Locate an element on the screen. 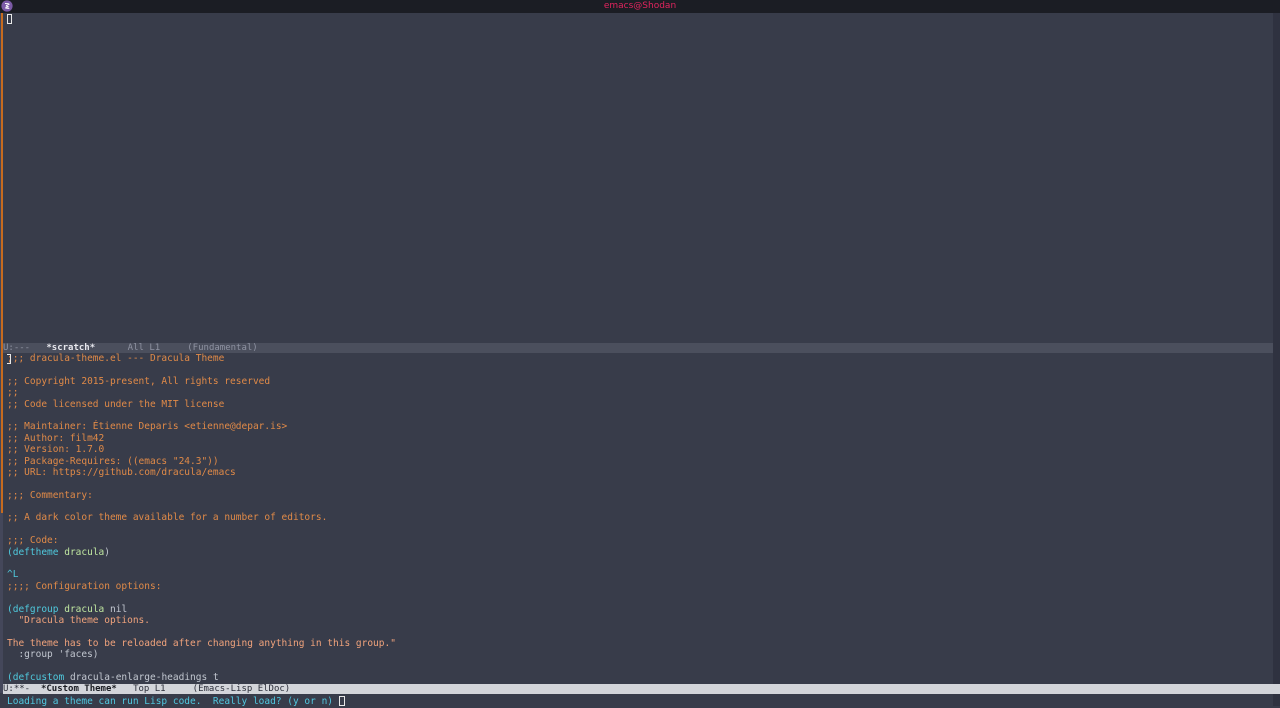 The image size is (1280, 708). code-line: ;;; Code: is located at coordinates (637, 540).